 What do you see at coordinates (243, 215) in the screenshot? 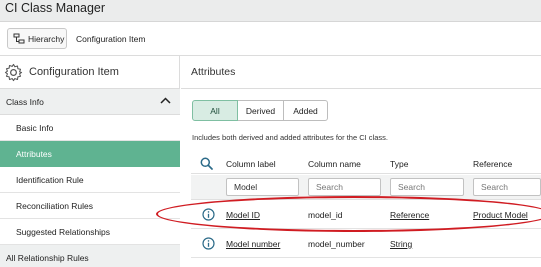
I see `cell-column-label-link: Model ID` at bounding box center [243, 215].